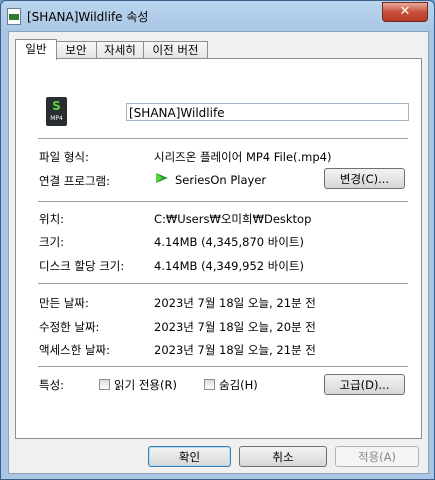 This screenshot has width=435, height=480. Describe the element at coordinates (229, 266) in the screenshot. I see `disk-size-value: 4.14MB (4,349,952 바이트)` at that location.